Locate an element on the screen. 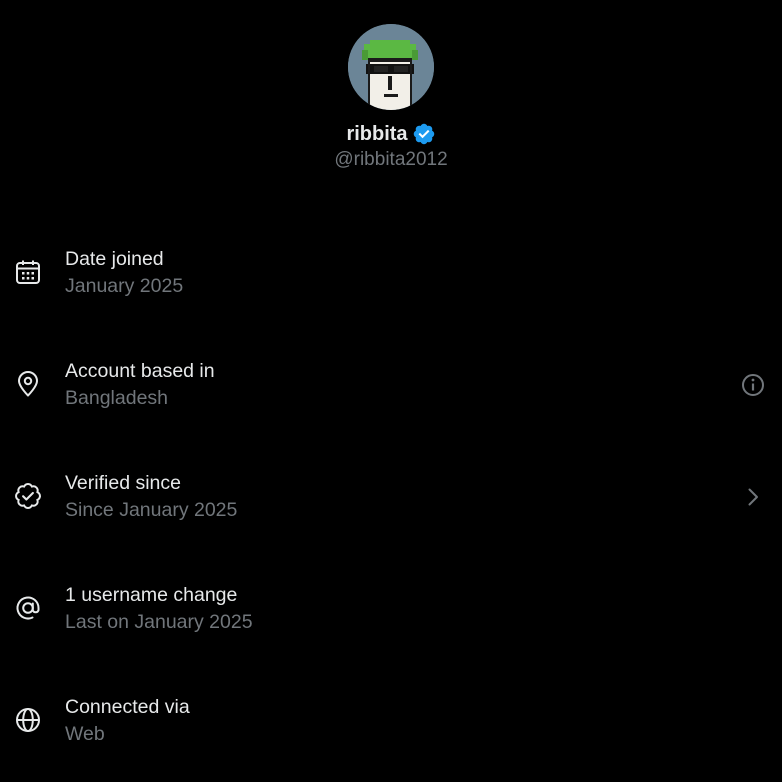 Image resolution: width=782 pixels, height=782 pixels. row-value: Last on January 2025 is located at coordinates (159, 622).